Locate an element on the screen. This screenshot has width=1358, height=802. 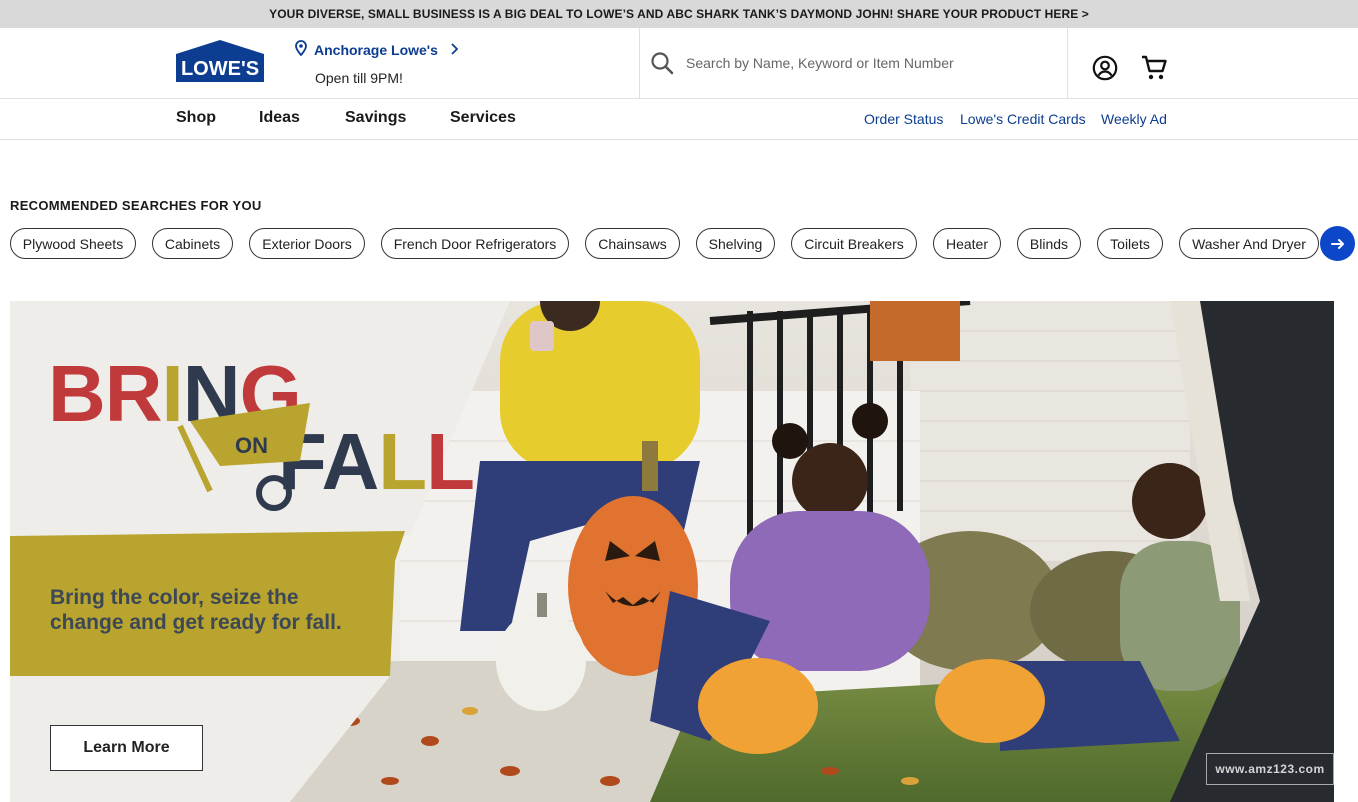
search-chip: Heater is located at coordinates (967, 243).